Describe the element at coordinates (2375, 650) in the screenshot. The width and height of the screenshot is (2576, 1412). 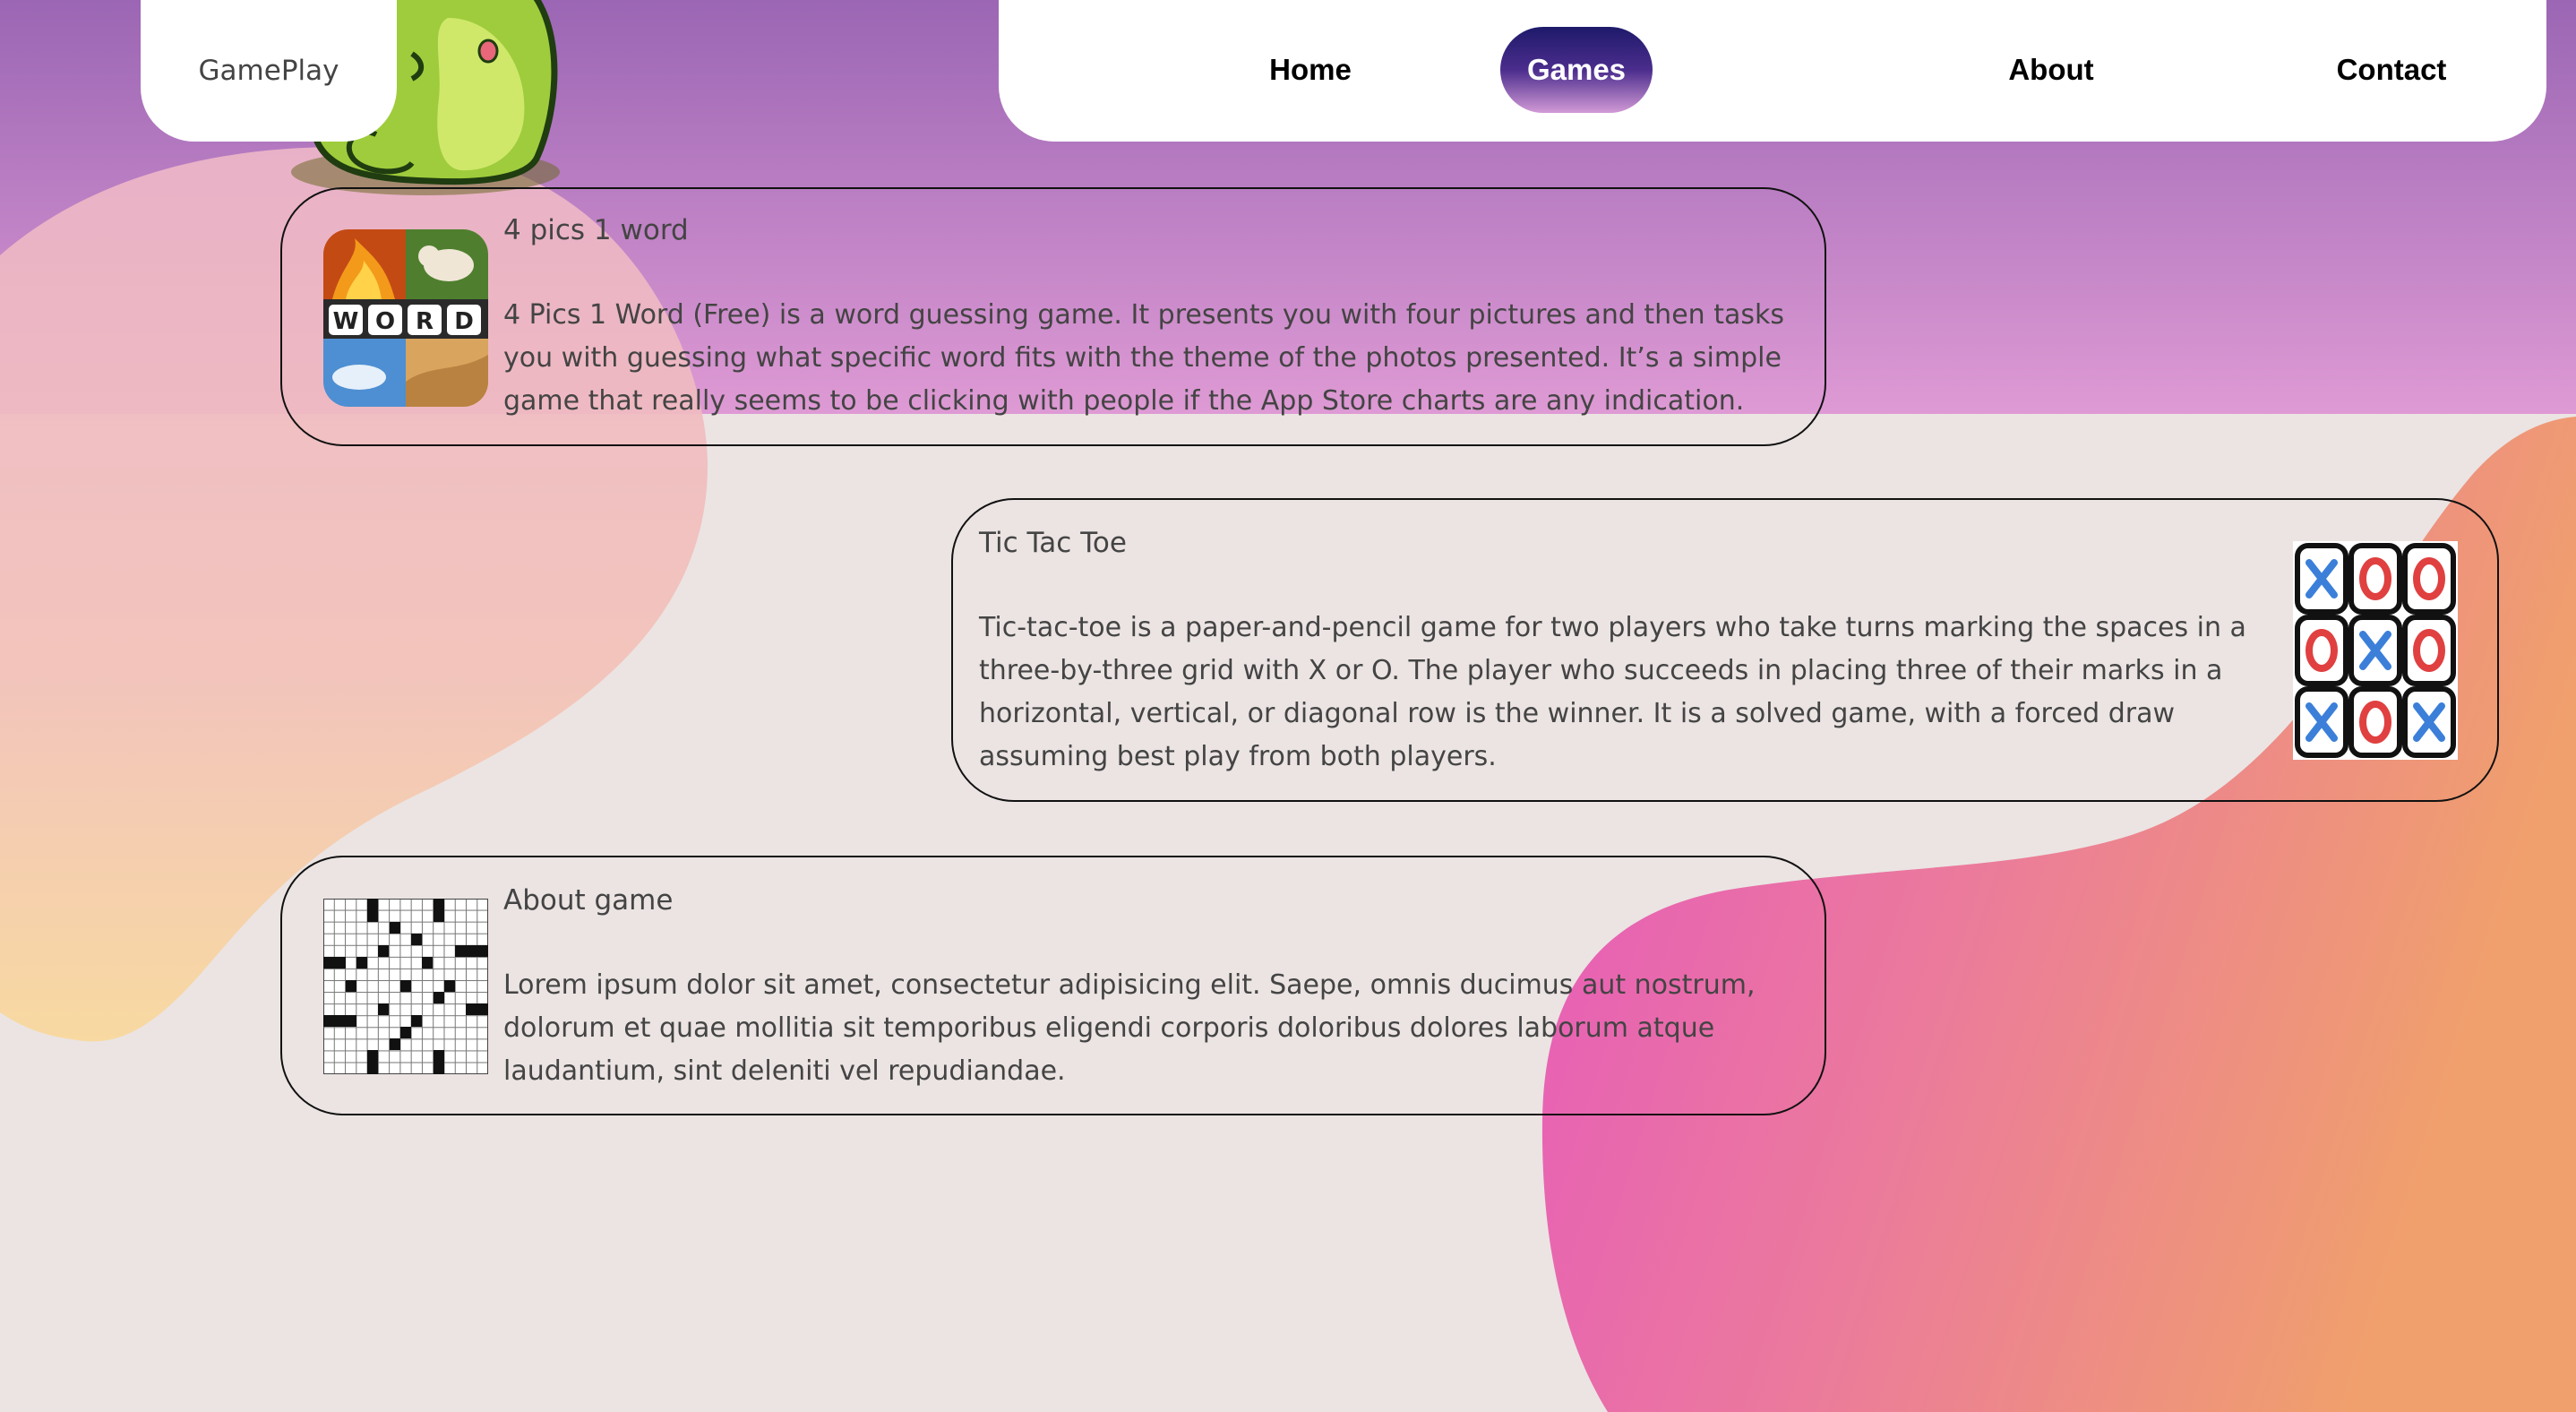
I see `tictactoe-thumbnail-image` at that location.